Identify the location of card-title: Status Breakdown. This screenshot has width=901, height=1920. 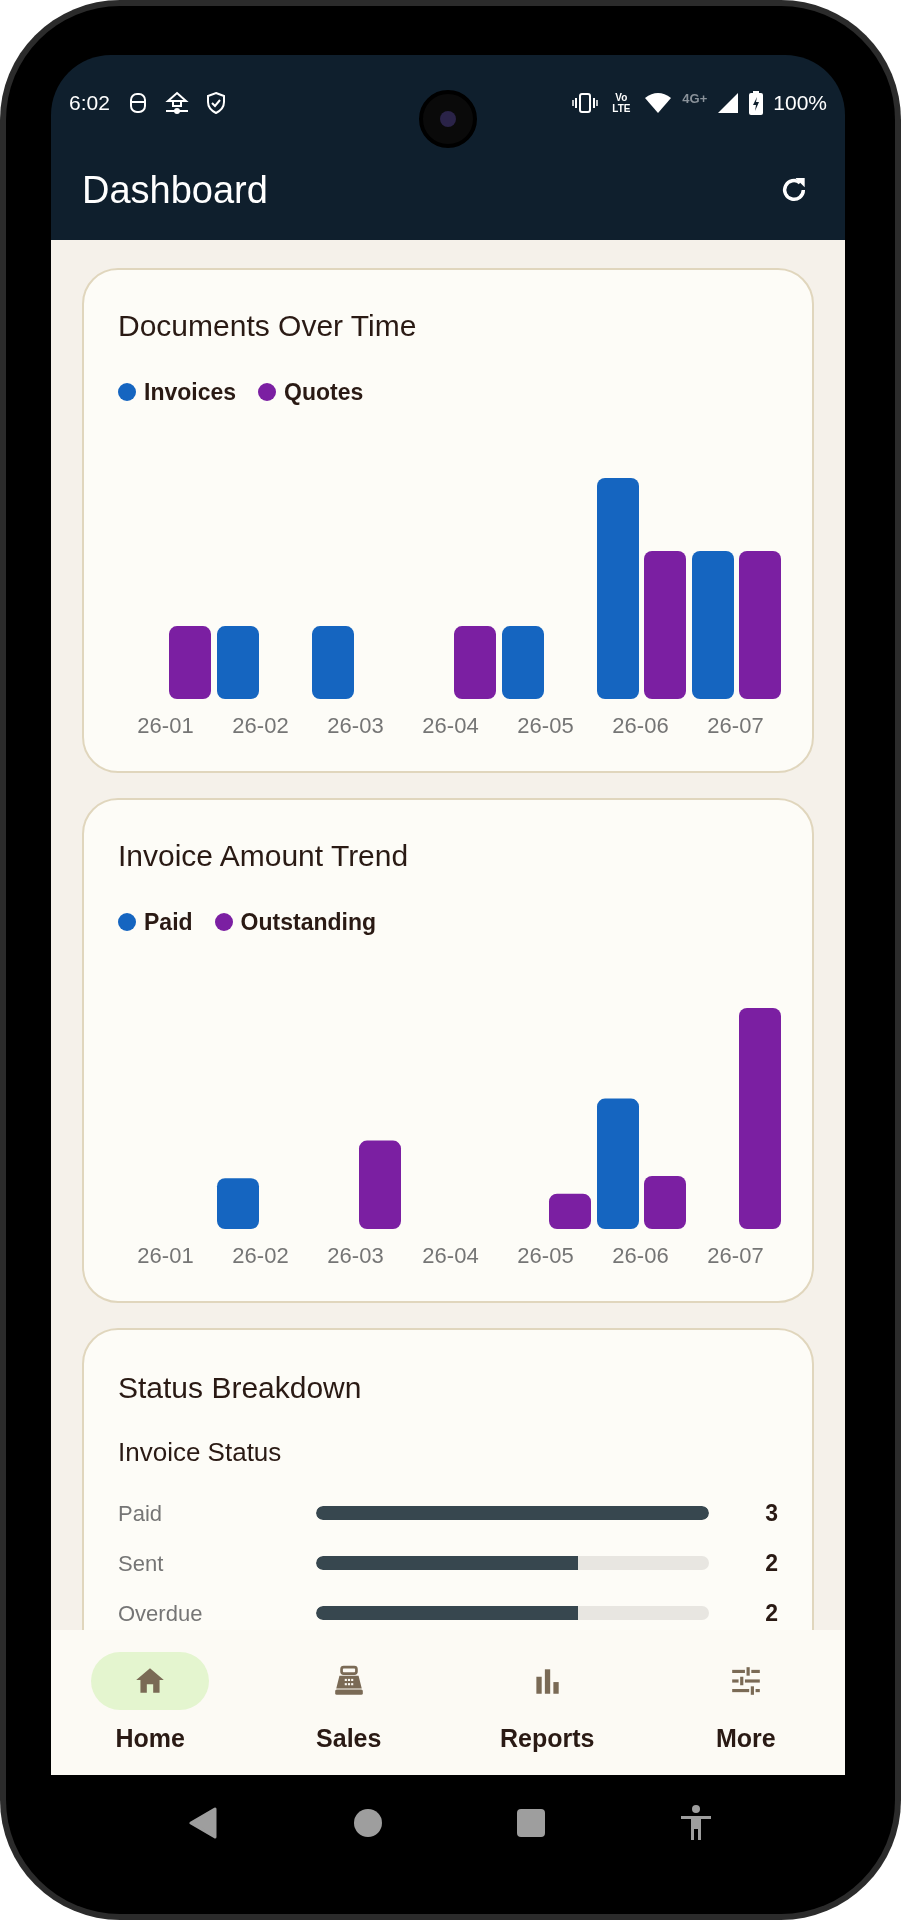
(240, 1388).